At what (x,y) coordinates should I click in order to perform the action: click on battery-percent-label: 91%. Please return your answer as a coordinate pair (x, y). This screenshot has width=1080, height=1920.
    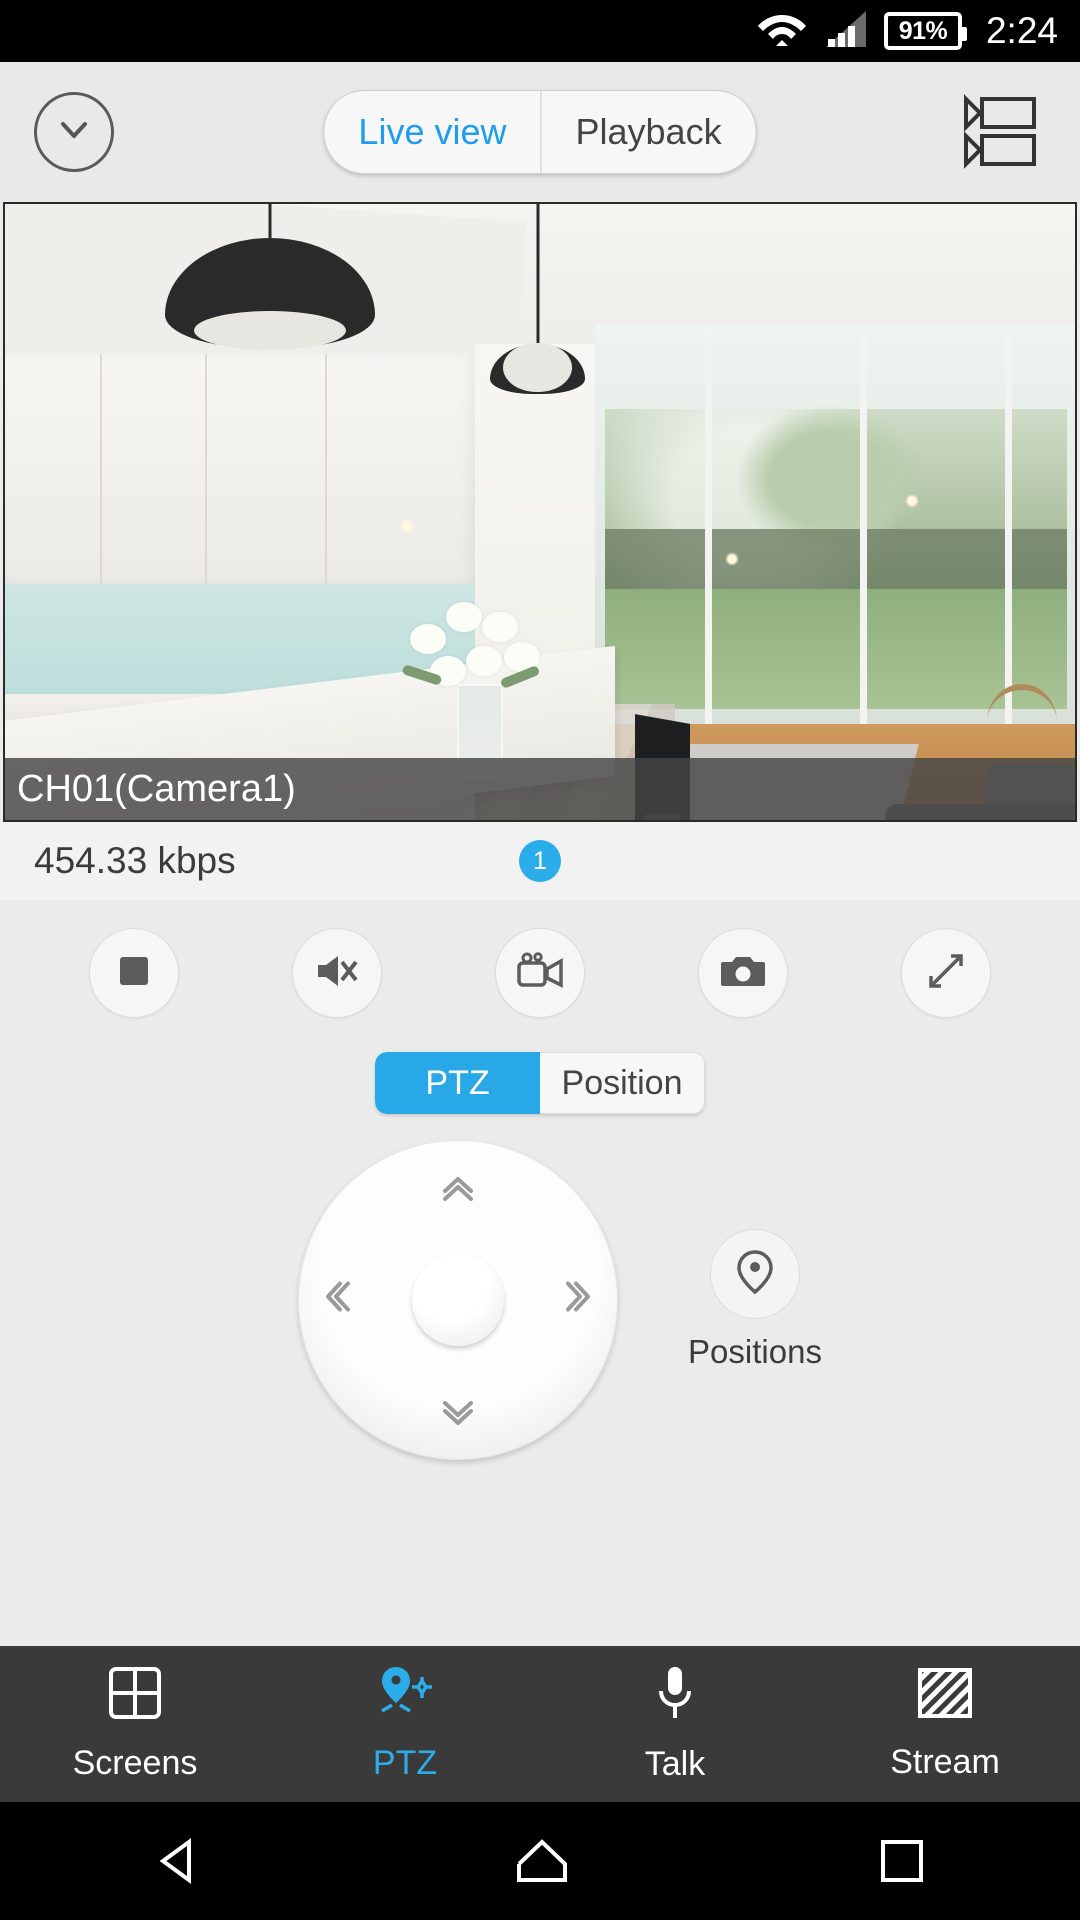
    Looking at the image, I should click on (923, 30).